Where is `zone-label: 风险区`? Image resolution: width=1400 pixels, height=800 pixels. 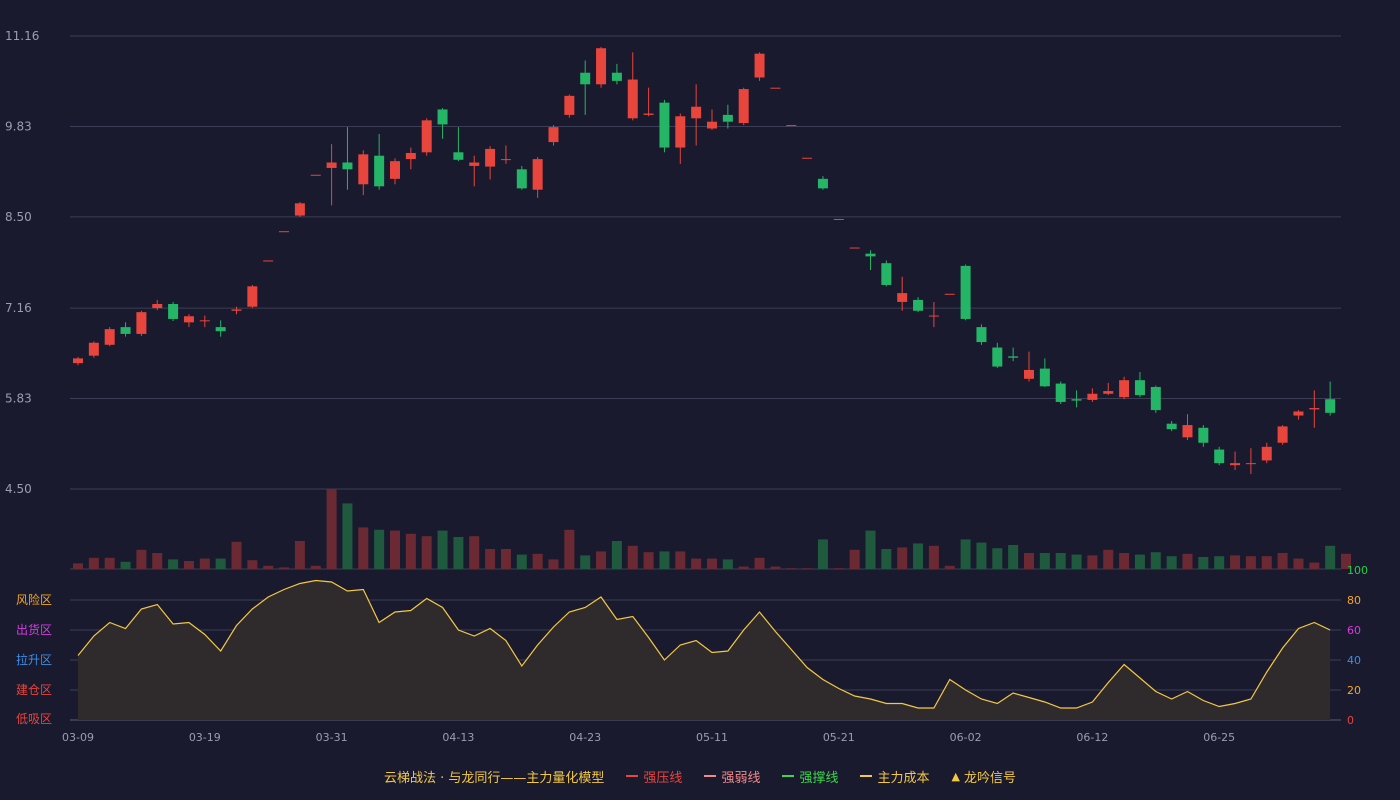 zone-label: 风险区 is located at coordinates (34, 599).